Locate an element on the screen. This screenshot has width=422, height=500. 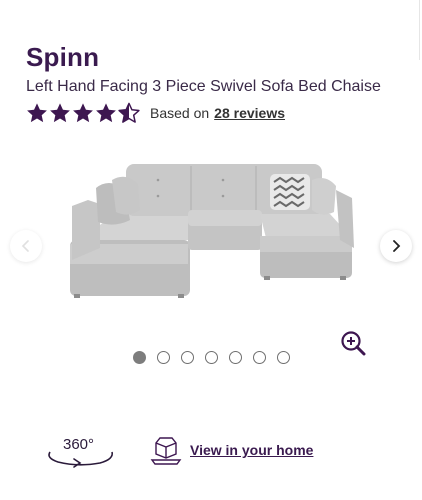
chevron-left-icon is located at coordinates (25, 246).